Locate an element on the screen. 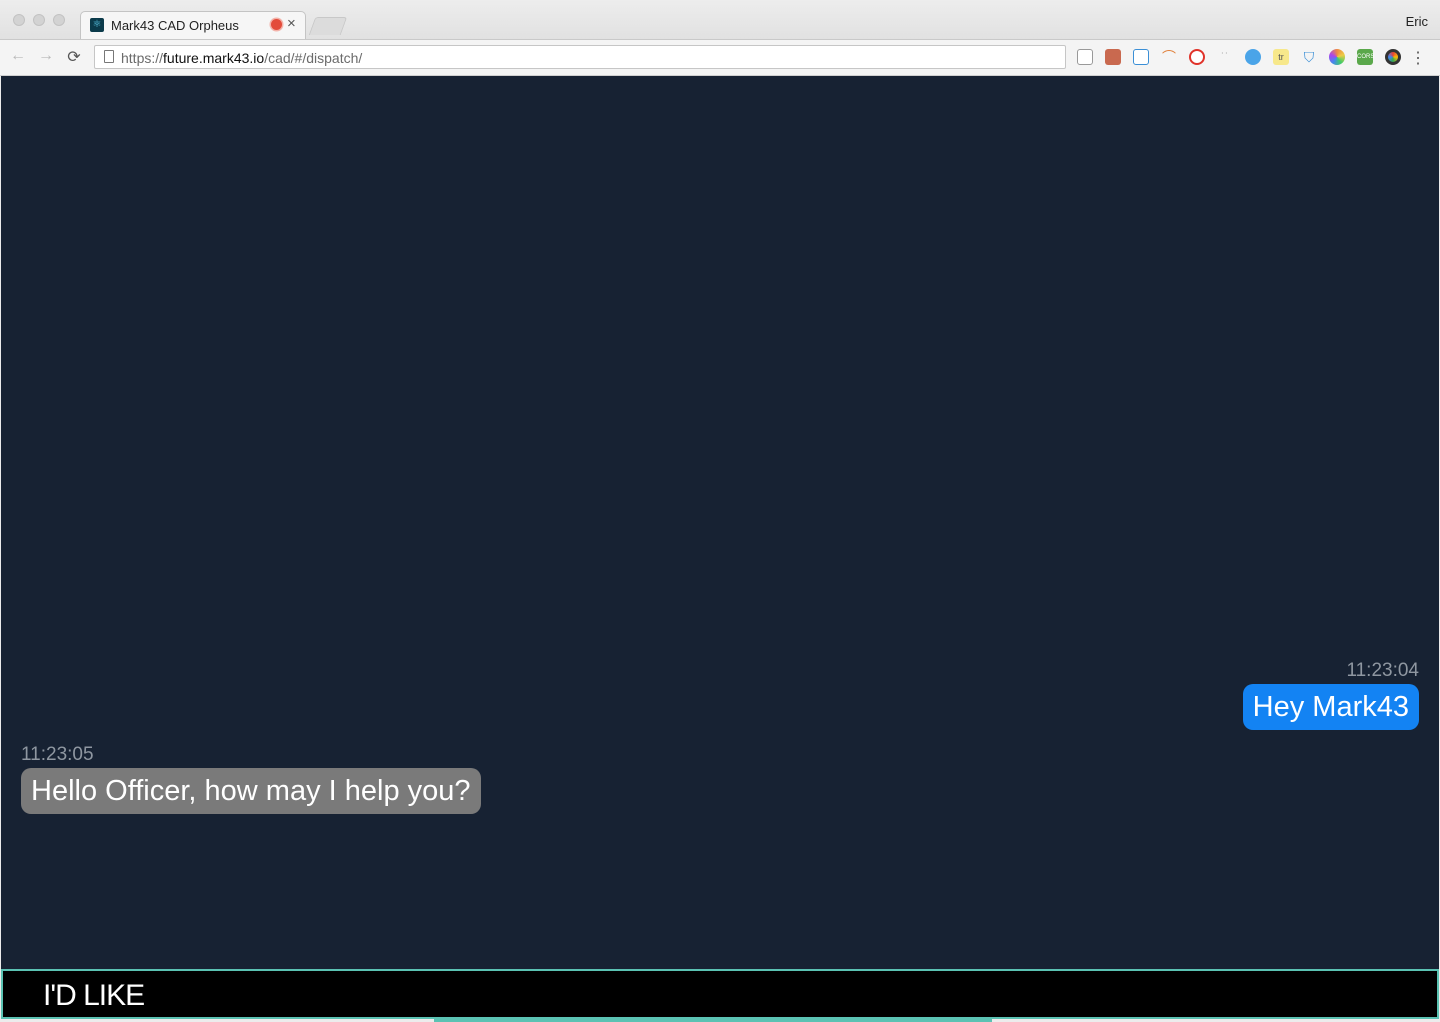 Image resolution: width=1440 pixels, height=1022 pixels. chrome-color-icon is located at coordinates (1393, 57).